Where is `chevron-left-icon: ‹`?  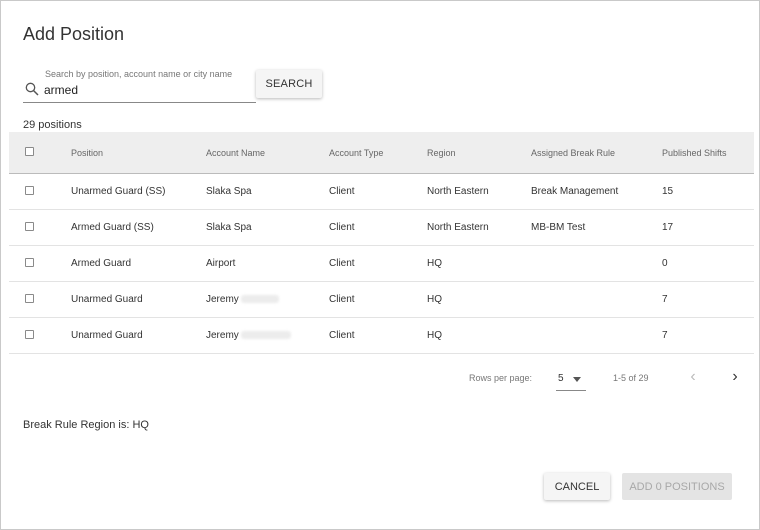 chevron-left-icon: ‹ is located at coordinates (693, 377).